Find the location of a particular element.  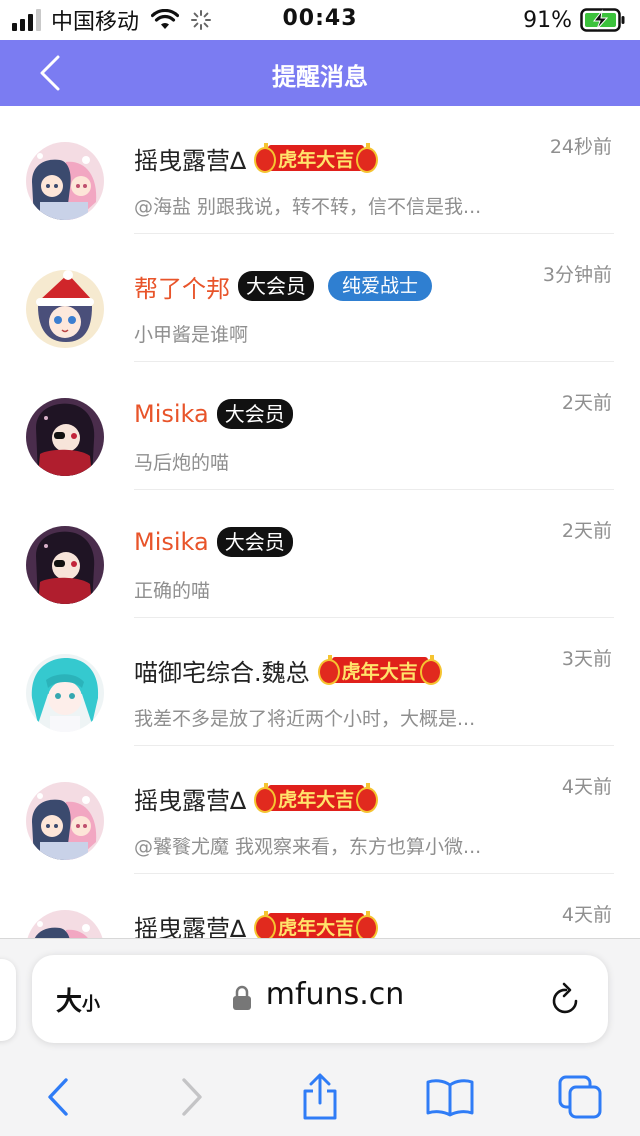

share-button is located at coordinates (320, 1097).